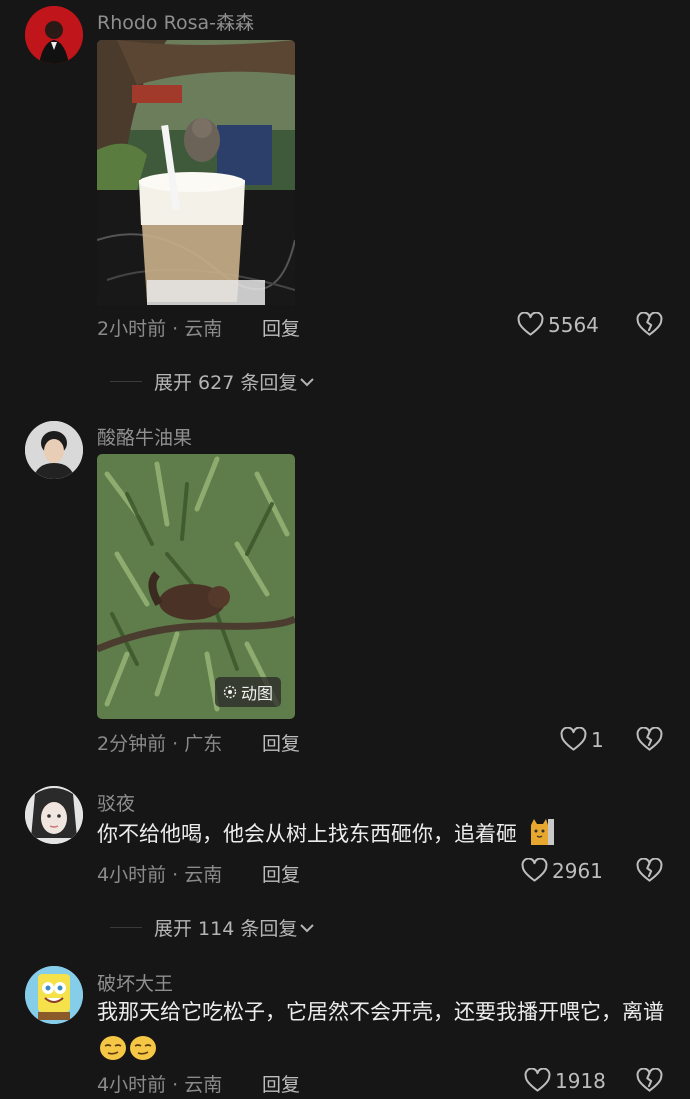  What do you see at coordinates (160, 329) in the screenshot?
I see `comment-time-location: 2小时前 · 云南` at bounding box center [160, 329].